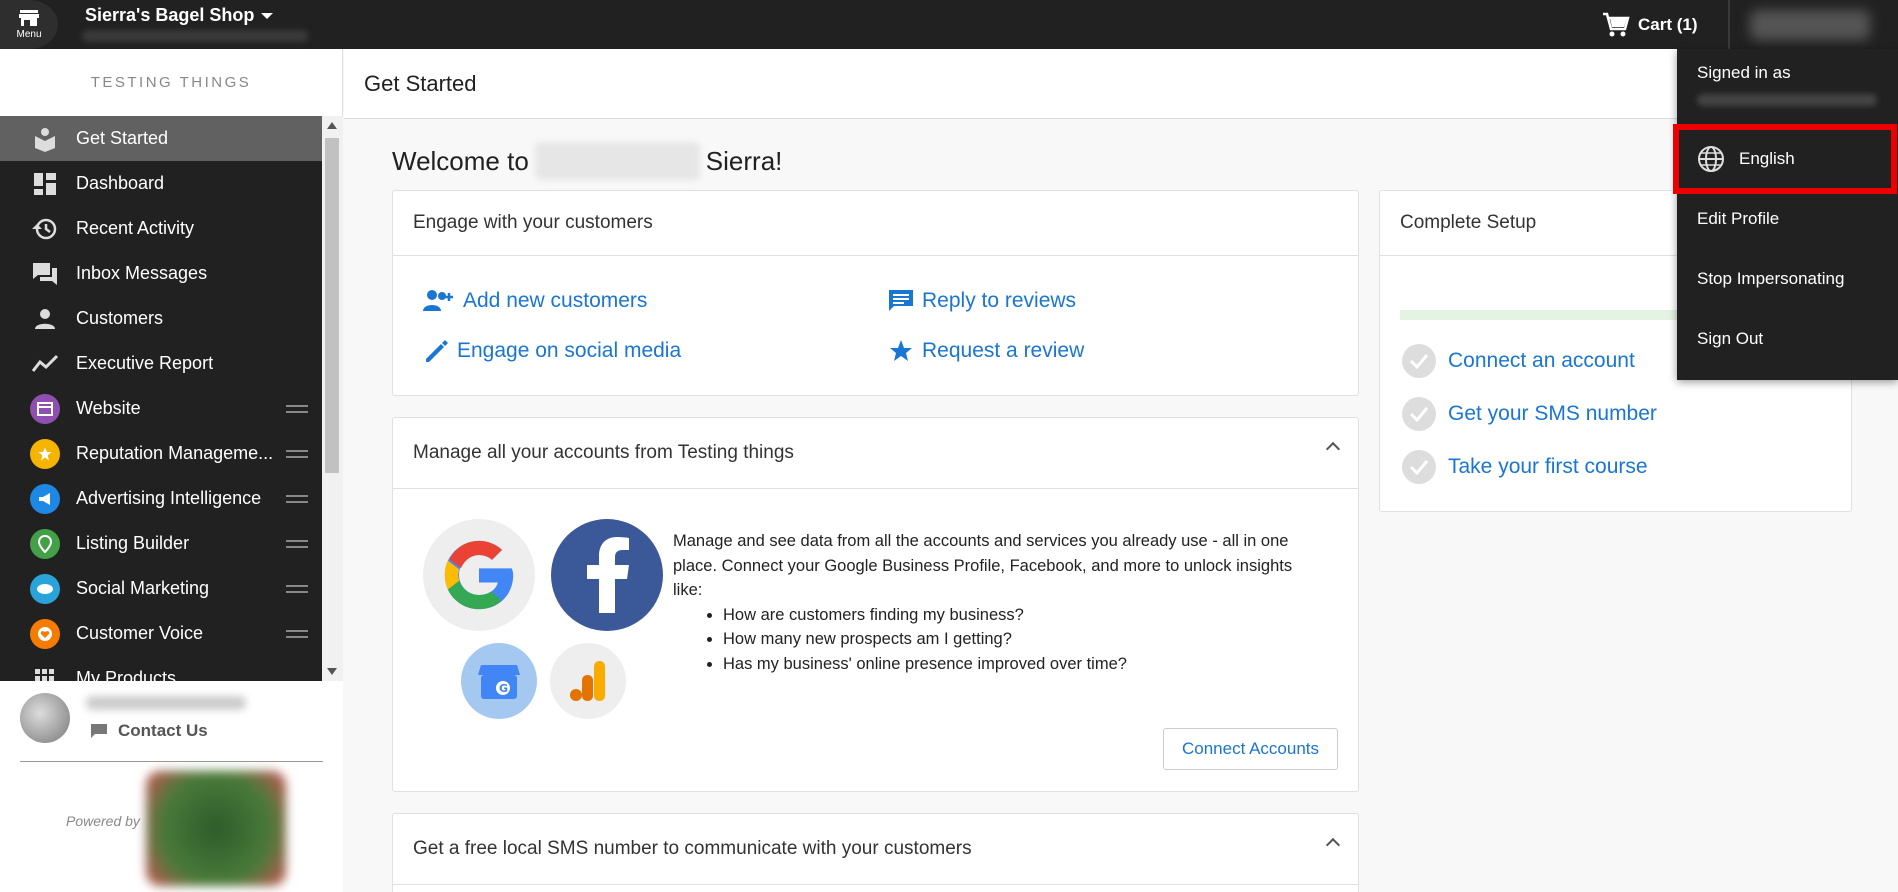 This screenshot has width=1898, height=892. I want to click on action-label: Add new customers, so click(555, 300).